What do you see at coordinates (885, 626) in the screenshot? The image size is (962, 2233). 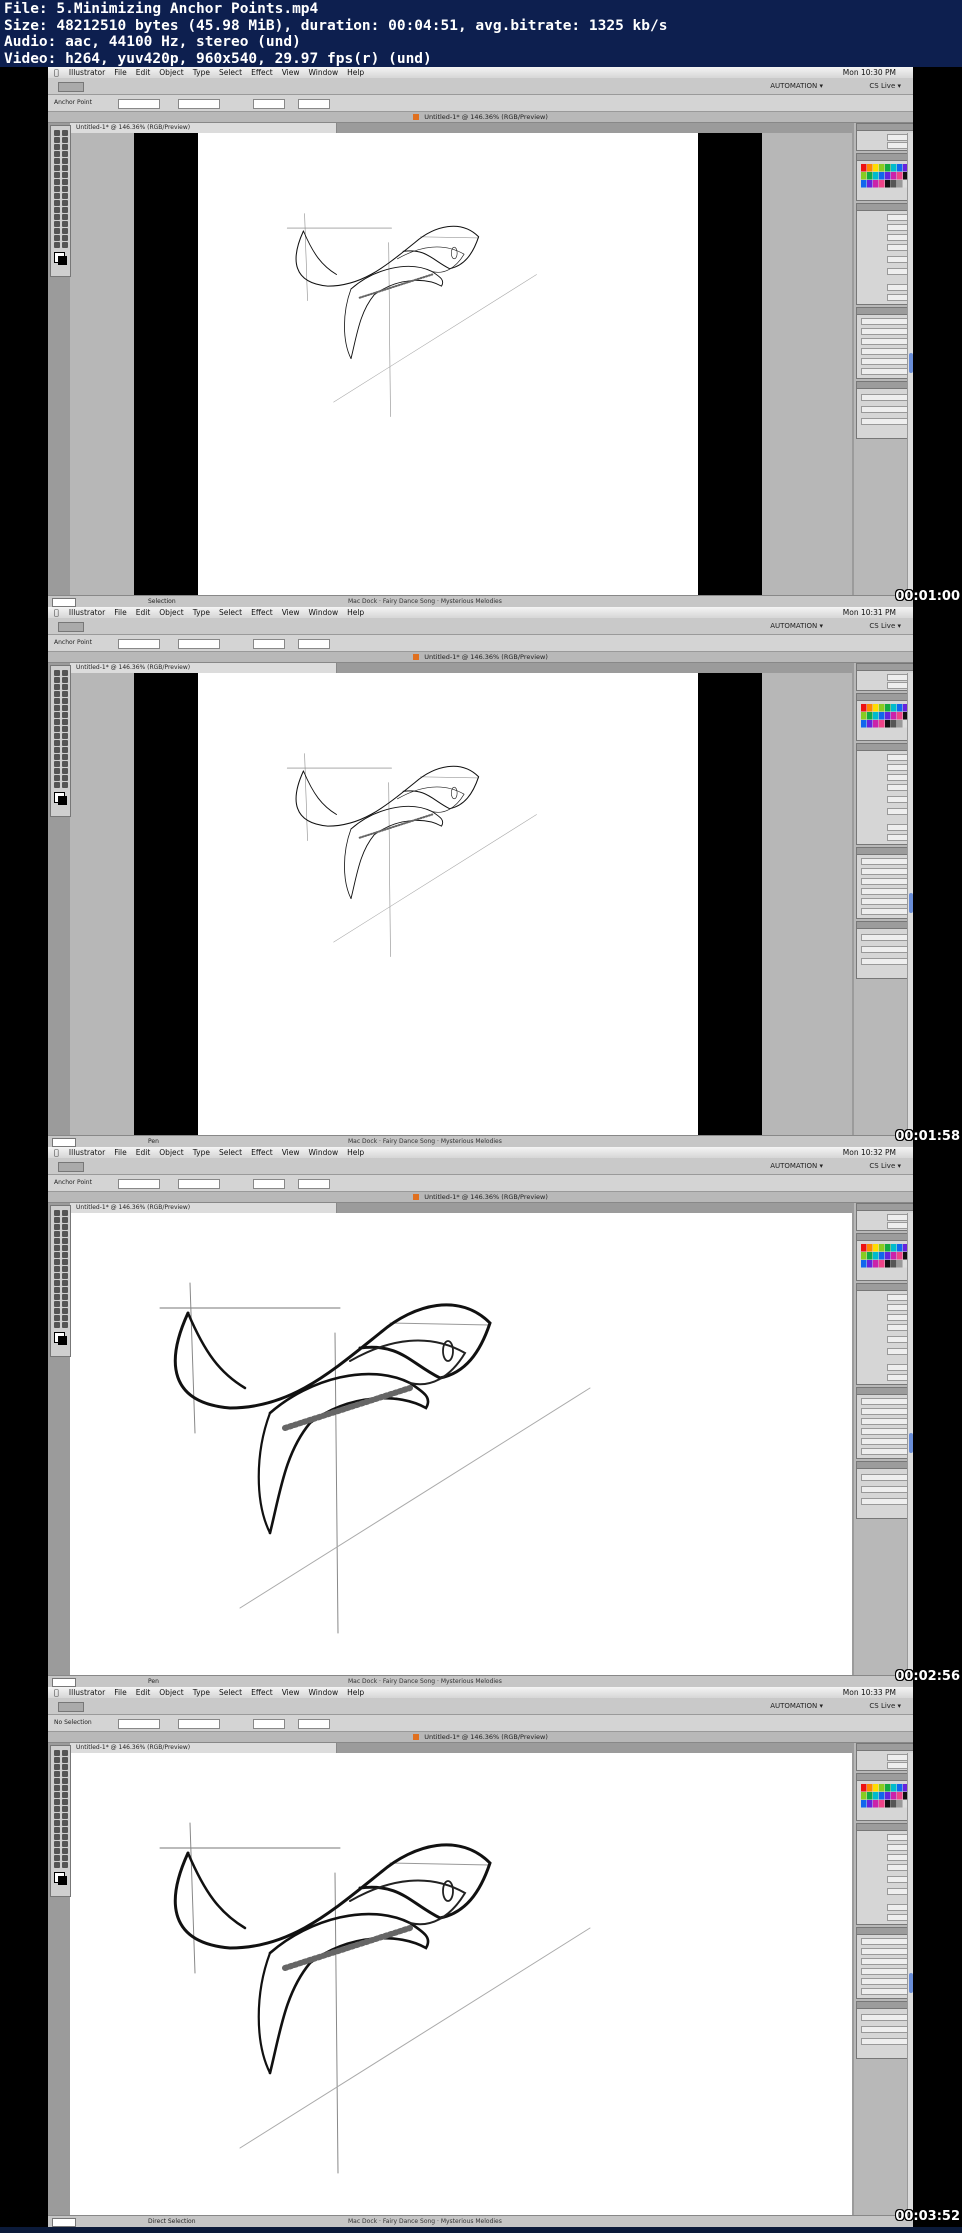 I see `cs-live-button: CS Live ▾` at bounding box center [885, 626].